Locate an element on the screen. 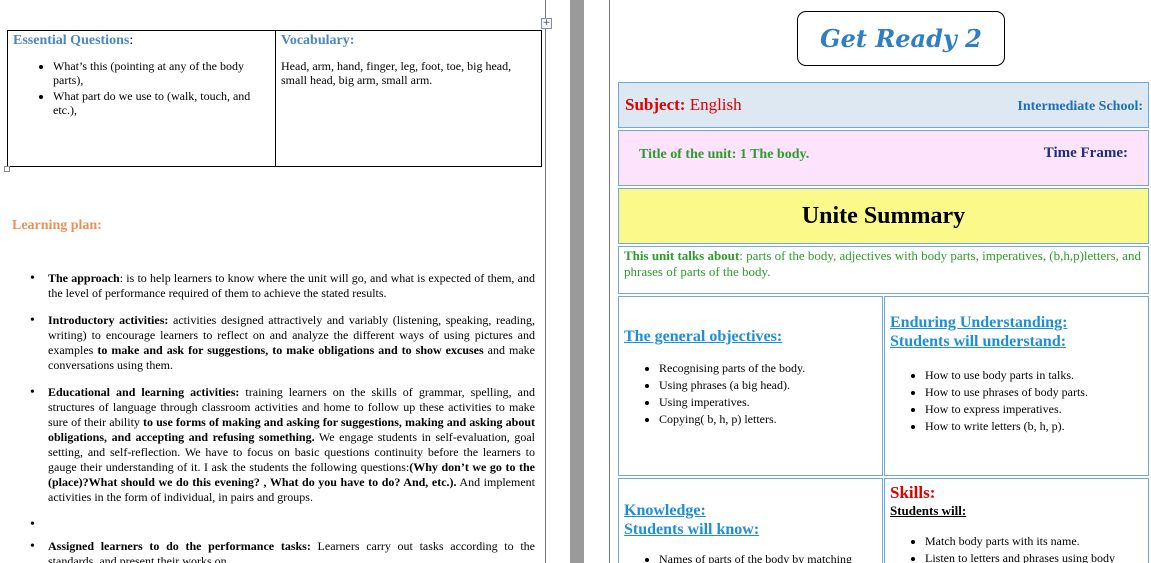 This screenshot has width=1151, height=563. table-move-handle-icon: + is located at coordinates (546, 23).